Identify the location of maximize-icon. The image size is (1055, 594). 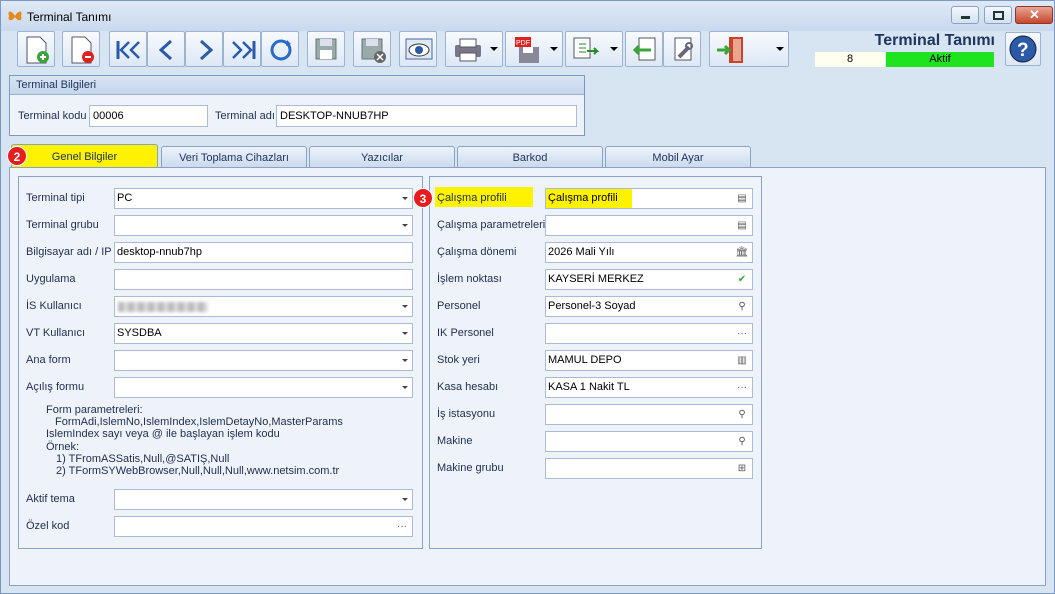
(998, 15).